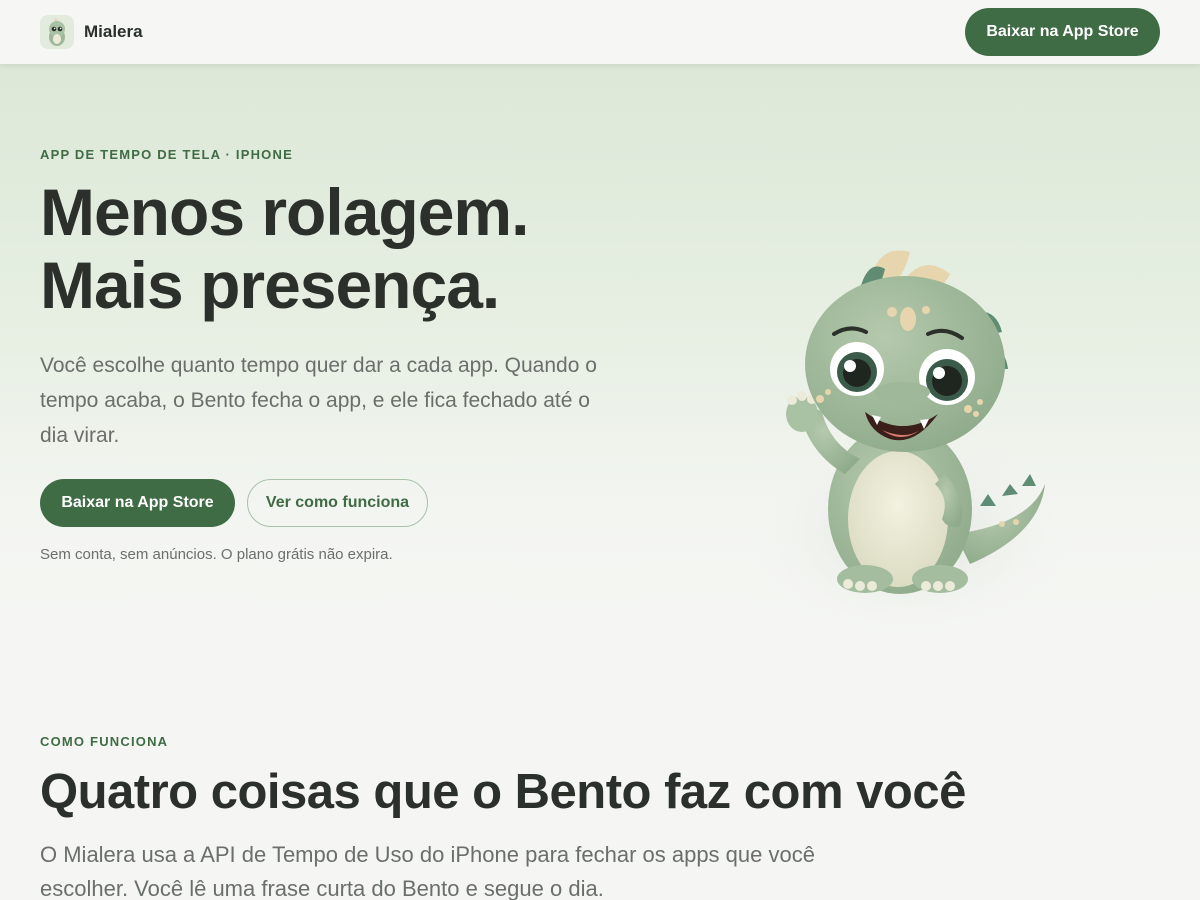  Describe the element at coordinates (600, 32) in the screenshot. I see `top-navbar: Mialera Baixar na App Store` at that location.